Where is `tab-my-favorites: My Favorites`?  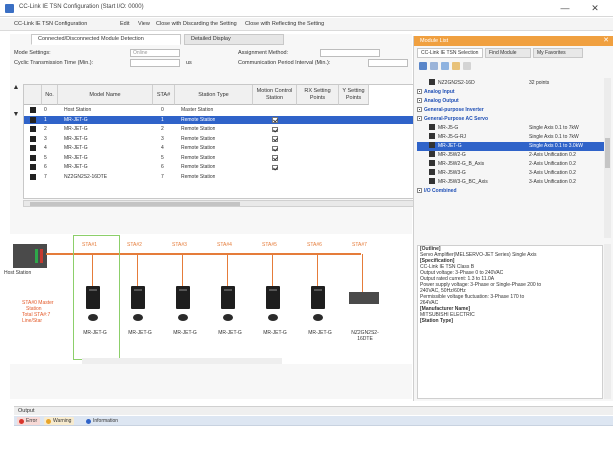
tab-my-favorites: My Favorites is located at coordinates (558, 53).